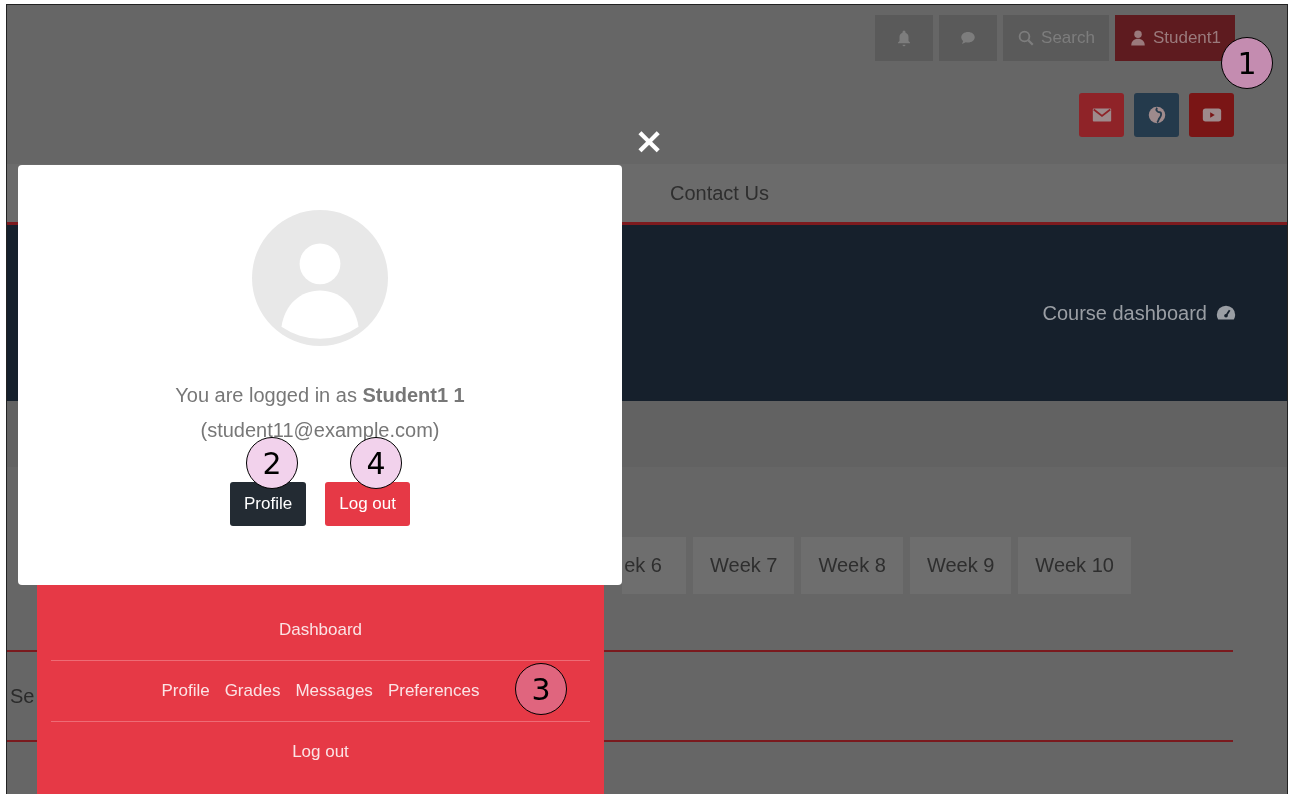 The height and width of the screenshot is (794, 1295). I want to click on notifications-button, so click(904, 38).